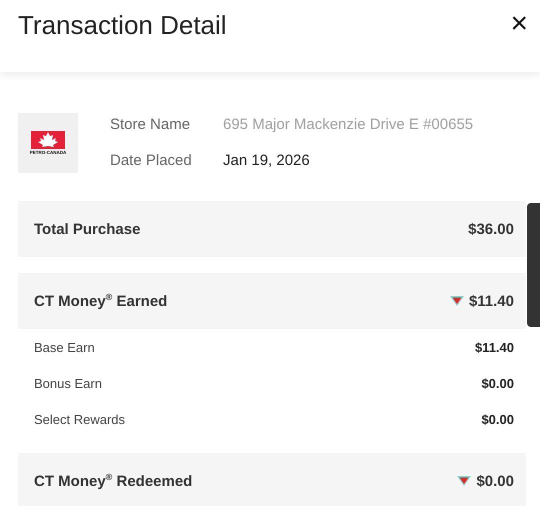 Image resolution: width=540 pixels, height=506 pixels. Describe the element at coordinates (80, 419) in the screenshot. I see `row-label: Select Rewards` at that location.